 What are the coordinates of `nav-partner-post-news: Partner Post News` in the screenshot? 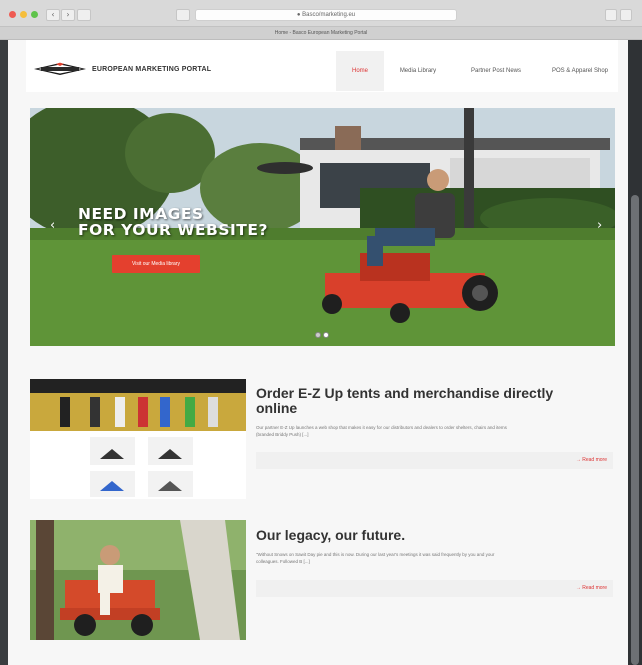 It's located at (496, 71).